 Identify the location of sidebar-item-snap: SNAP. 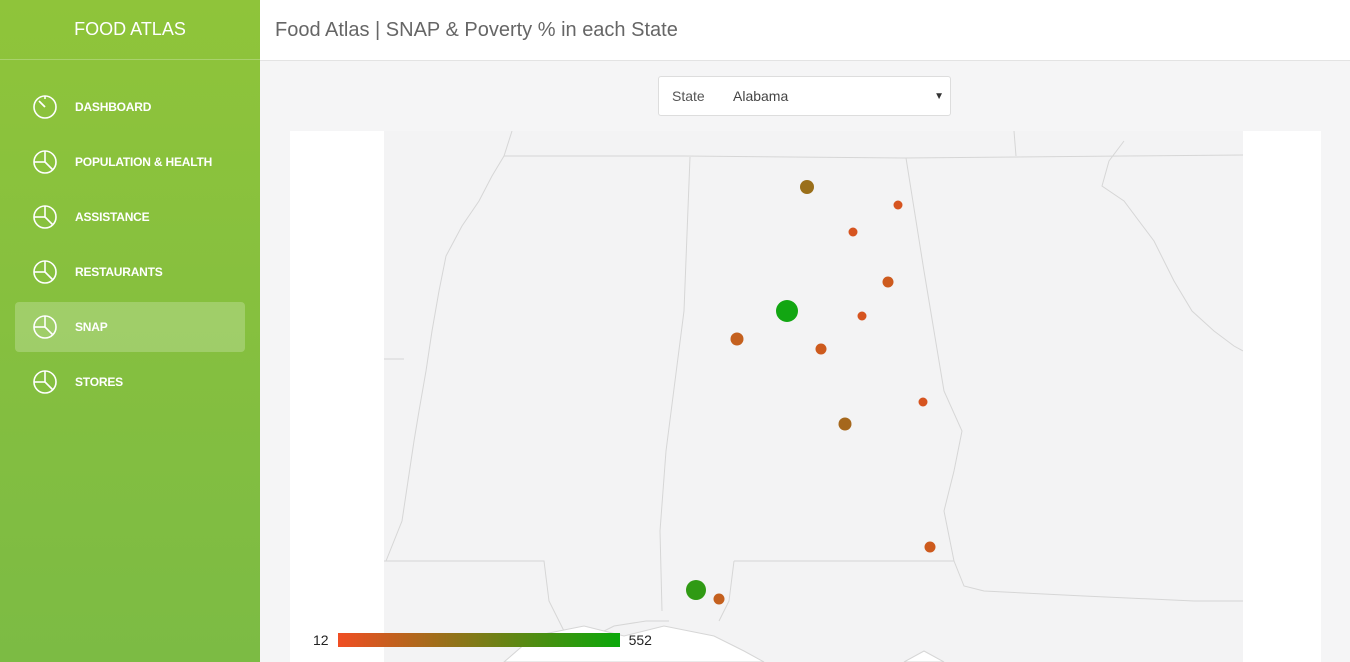
(130, 327).